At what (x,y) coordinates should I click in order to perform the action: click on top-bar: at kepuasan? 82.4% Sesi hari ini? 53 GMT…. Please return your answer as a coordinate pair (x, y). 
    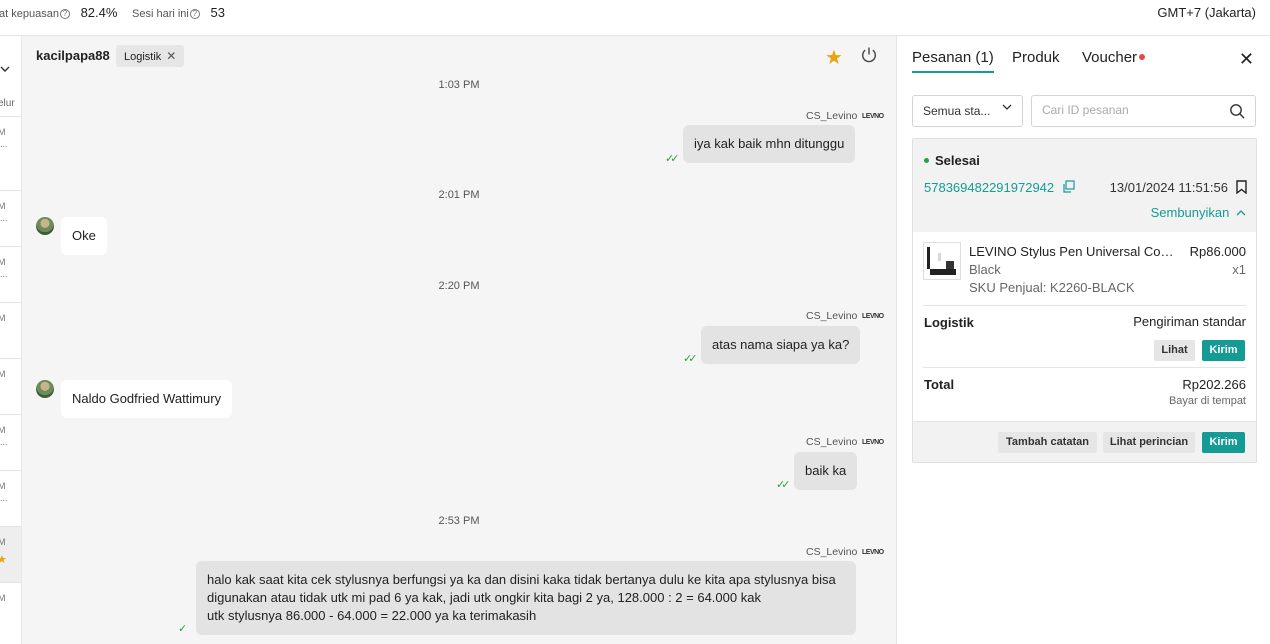
    Looking at the image, I should click on (635, 18).